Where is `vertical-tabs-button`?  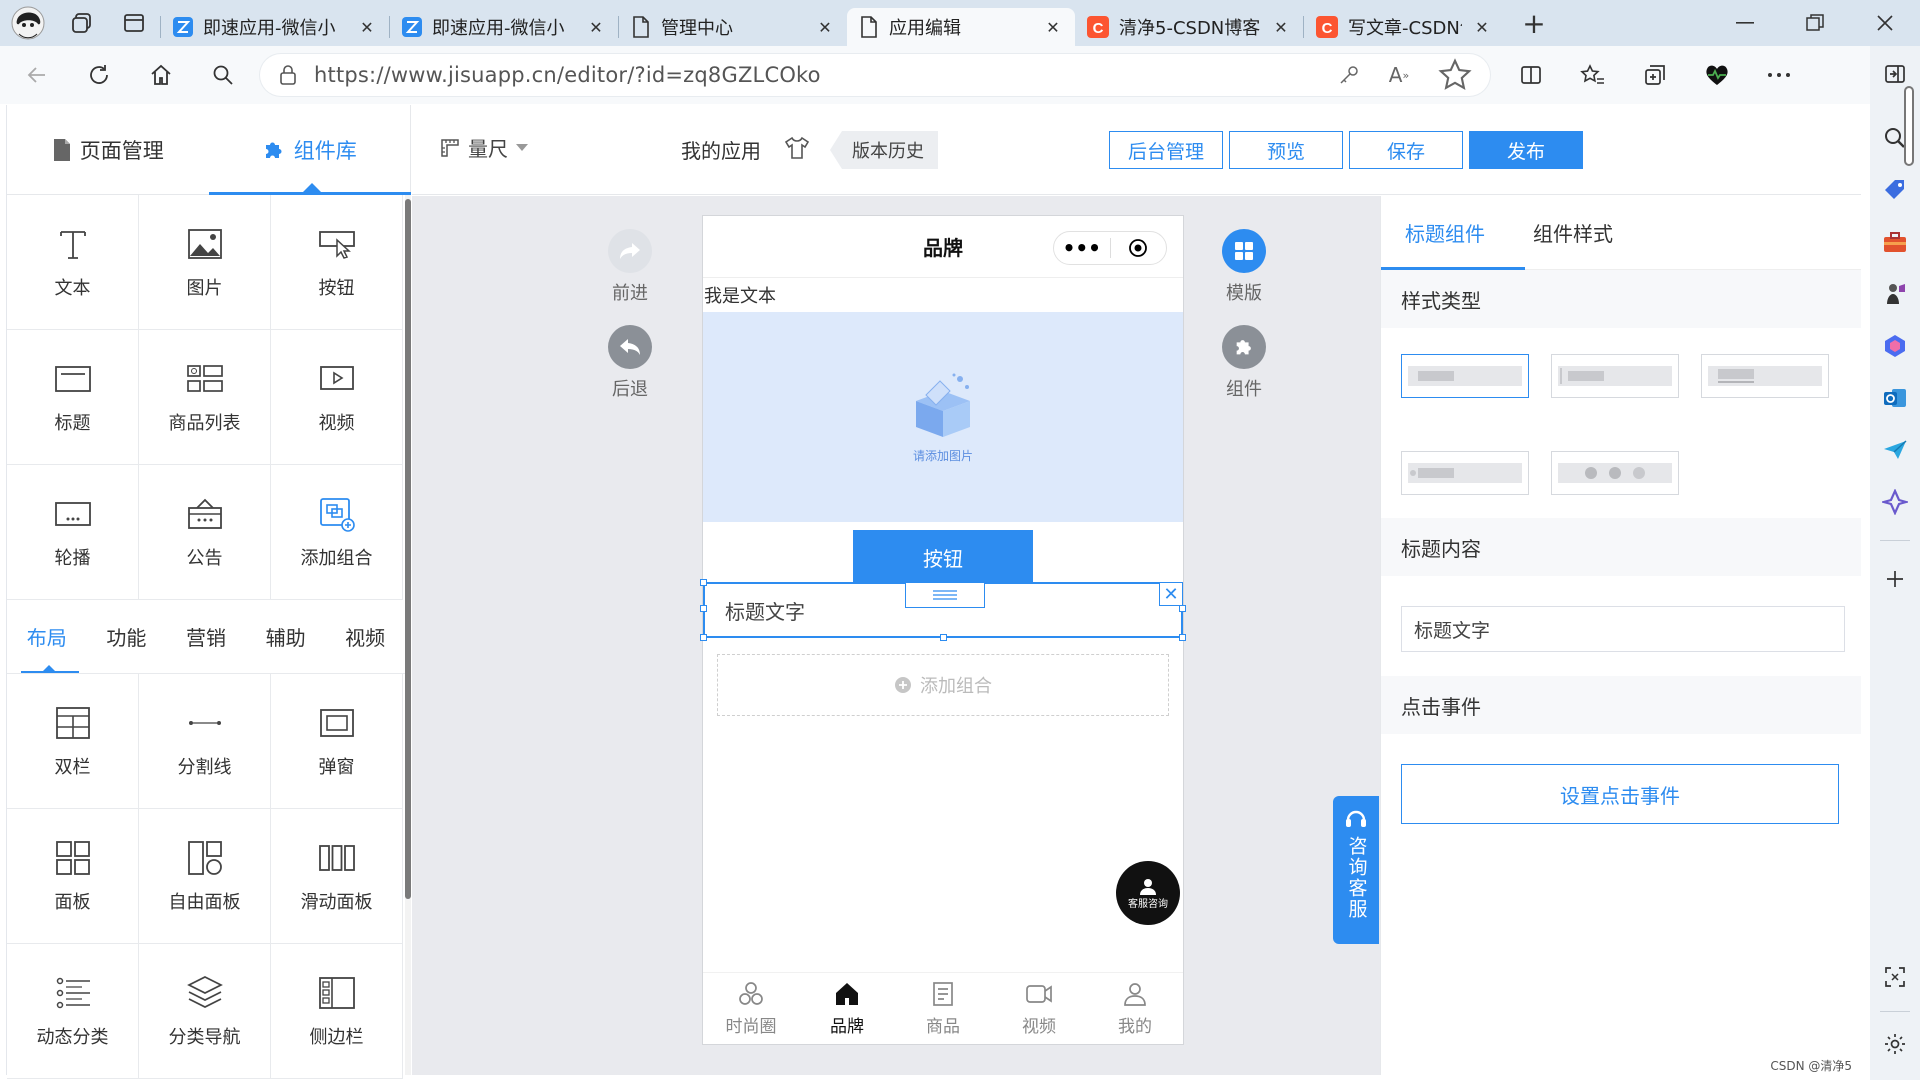
vertical-tabs-button is located at coordinates (134, 23).